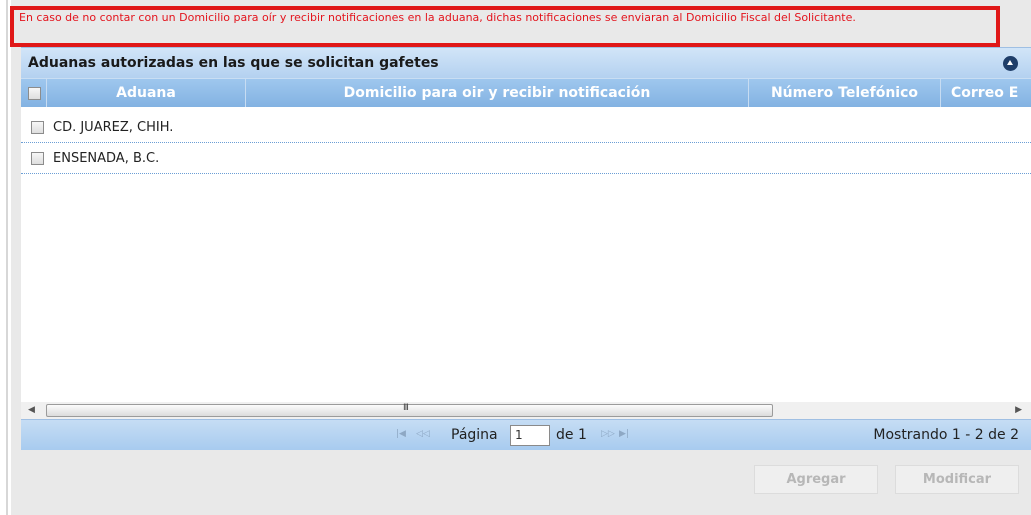 This screenshot has width=1031, height=515. I want to click on table-row: ENSENADA, B.C., so click(526, 158).